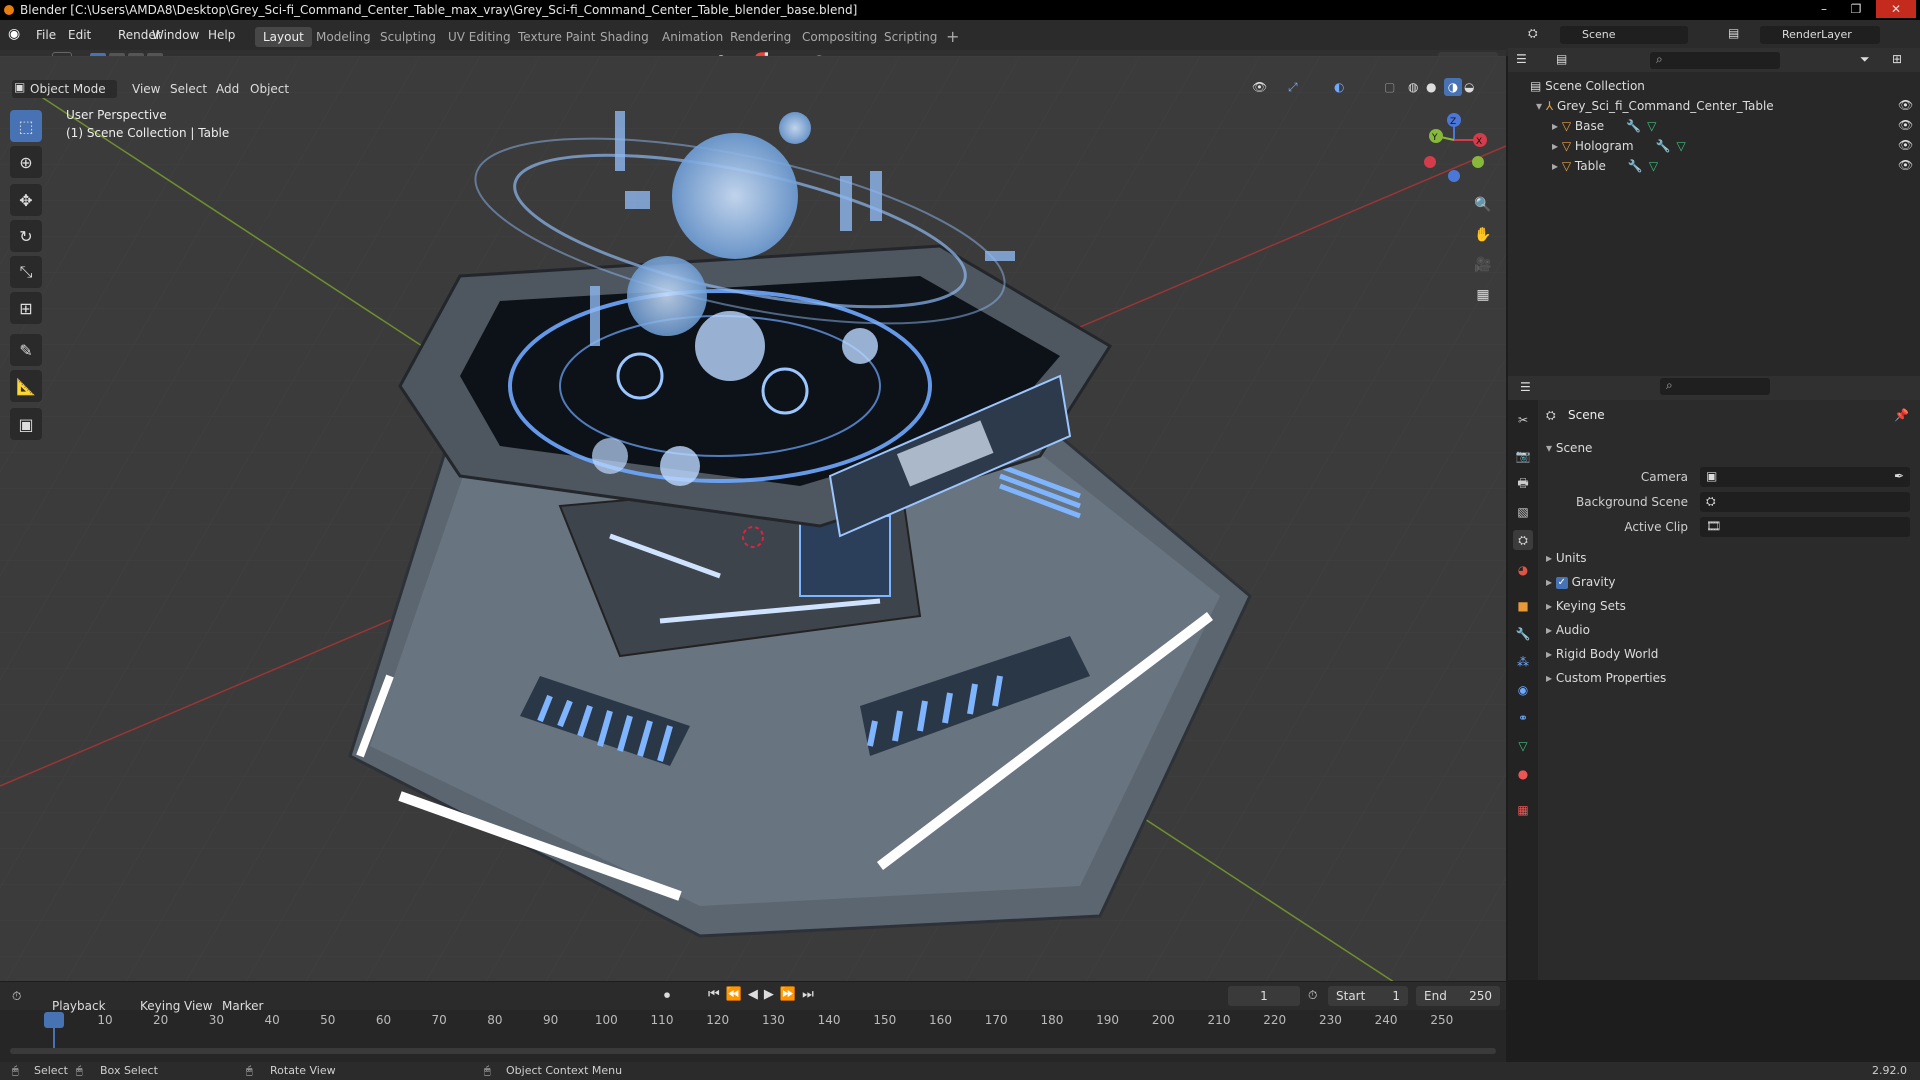 This screenshot has height=1080, width=1920. I want to click on viewport-menu-select: Select, so click(188, 89).